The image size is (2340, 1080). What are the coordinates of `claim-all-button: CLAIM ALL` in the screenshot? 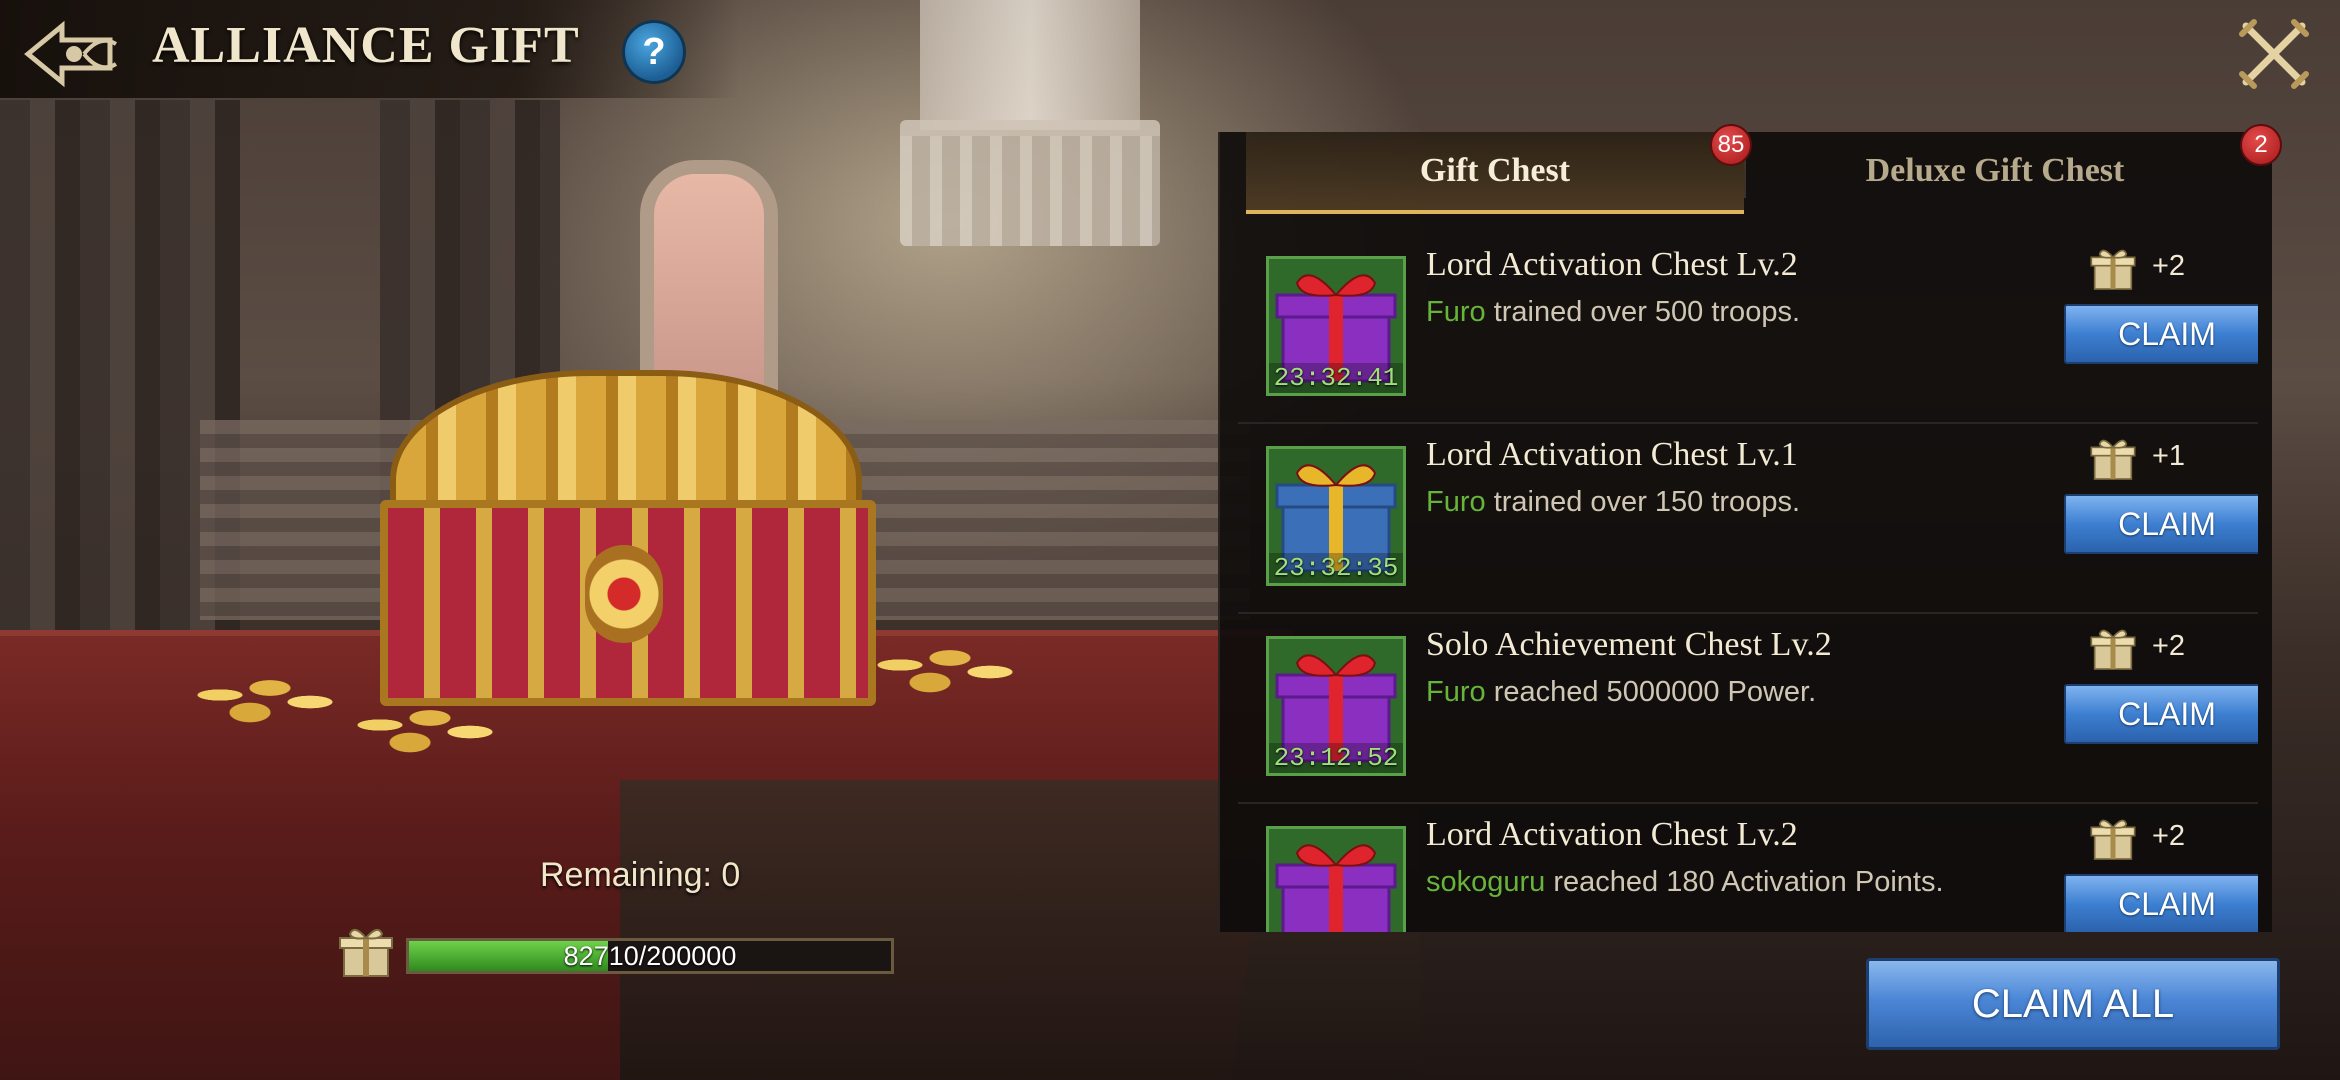 It's located at (2073, 1004).